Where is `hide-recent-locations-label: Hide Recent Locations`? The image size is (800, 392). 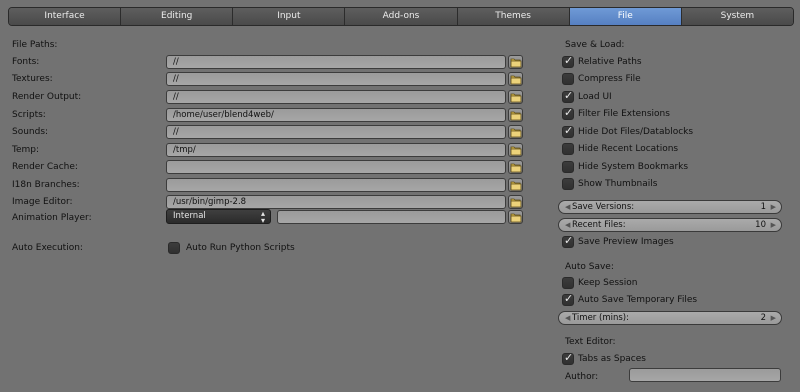
hide-recent-locations-label: Hide Recent Locations is located at coordinates (628, 149).